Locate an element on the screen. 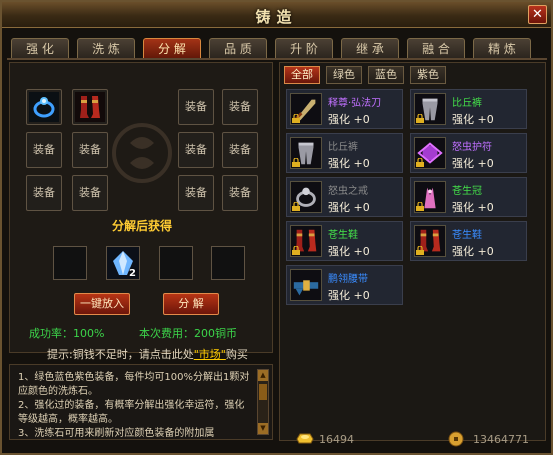 The height and width of the screenshot is (455, 553). item-name: 怒虫之戒 is located at coordinates (348, 191).